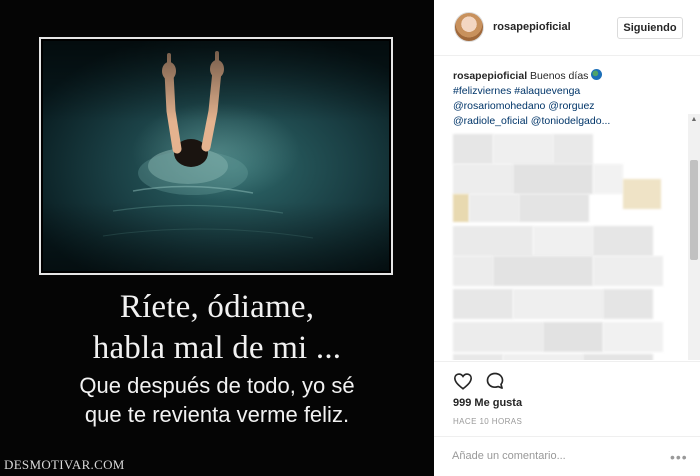 Image resolution: width=700 pixels, height=476 pixels. Describe the element at coordinates (562, 247) in the screenshot. I see `blurred-comments` at that location.